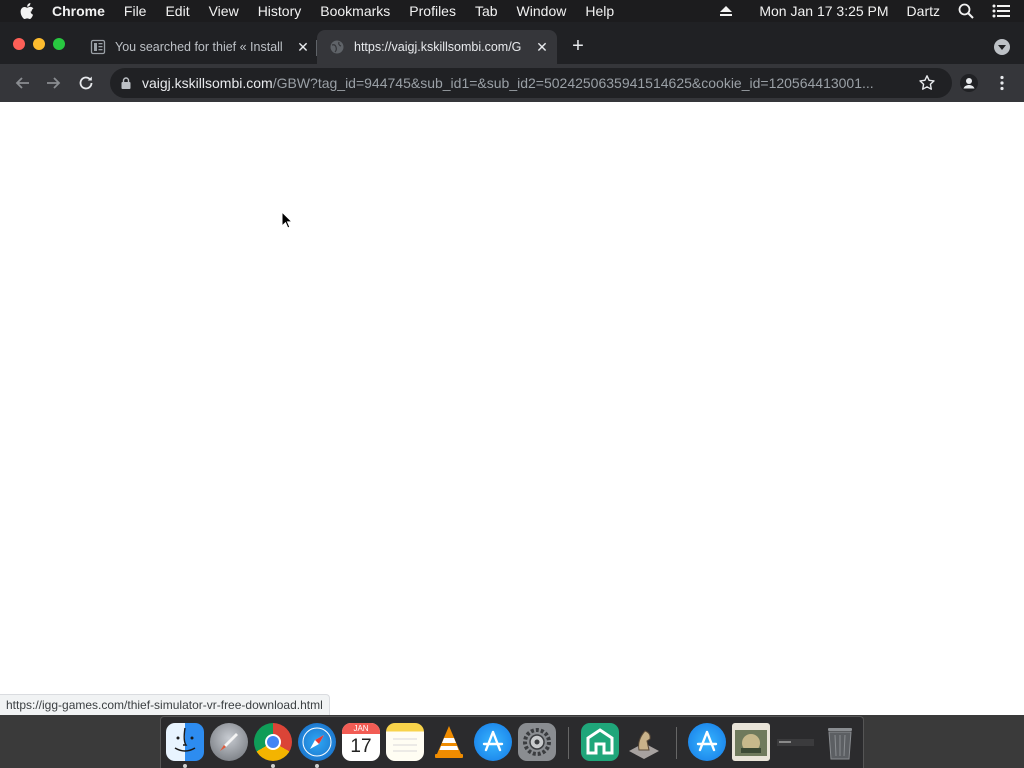  Describe the element at coordinates (726, 11) in the screenshot. I see `eject-icon` at that location.